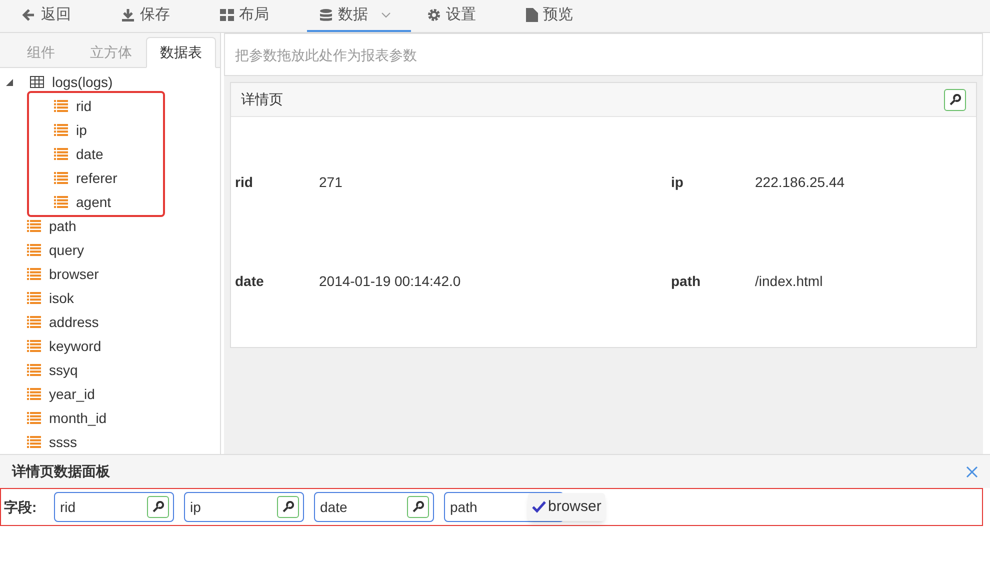 The image size is (990, 587). Describe the element at coordinates (46, 16) in the screenshot. I see `toolbar-tab: 返回` at that location.